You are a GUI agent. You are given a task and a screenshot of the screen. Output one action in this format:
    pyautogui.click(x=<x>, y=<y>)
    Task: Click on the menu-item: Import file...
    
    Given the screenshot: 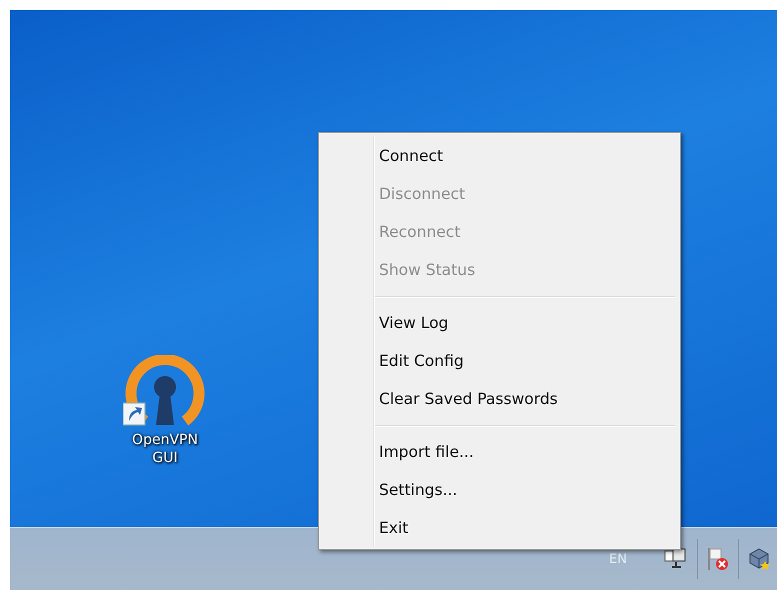 What is the action you would take?
    pyautogui.click(x=499, y=452)
    